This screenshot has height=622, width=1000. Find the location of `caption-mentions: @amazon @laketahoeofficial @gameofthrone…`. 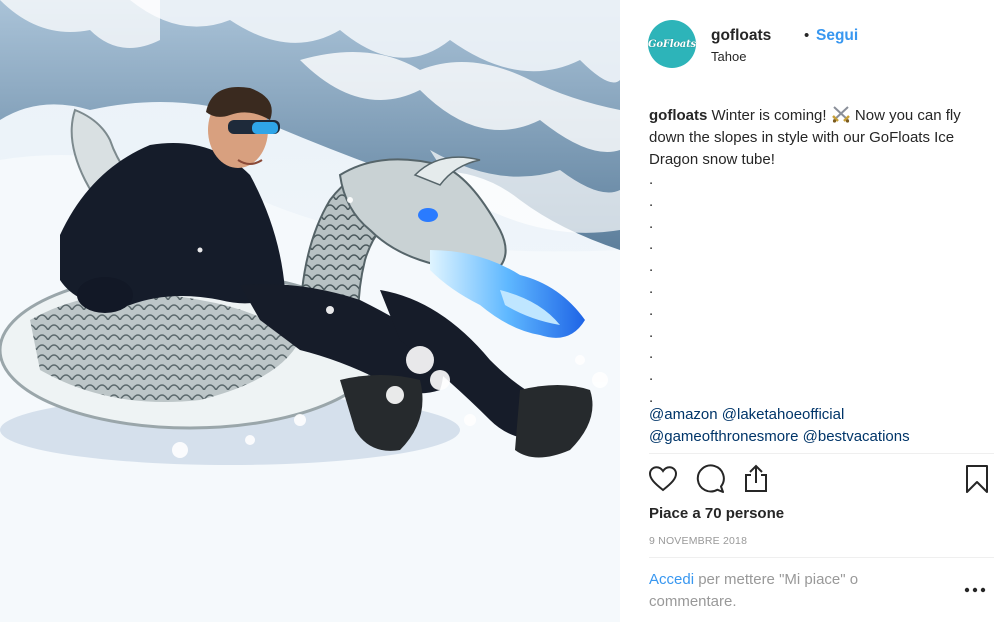

caption-mentions: @amazon @laketahoeofficial @gameofthrone… is located at coordinates (814, 426).